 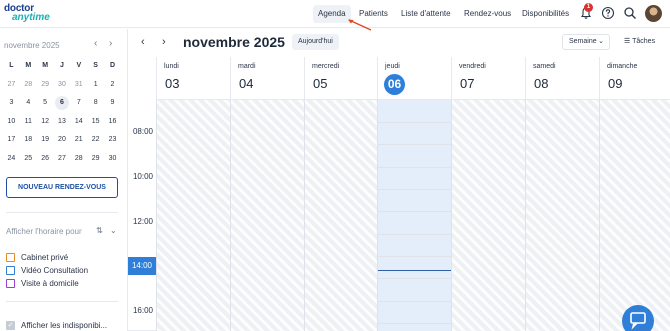 What do you see at coordinates (562, 78) in the screenshot?
I see `day-header-saturday: samedi 08` at bounding box center [562, 78].